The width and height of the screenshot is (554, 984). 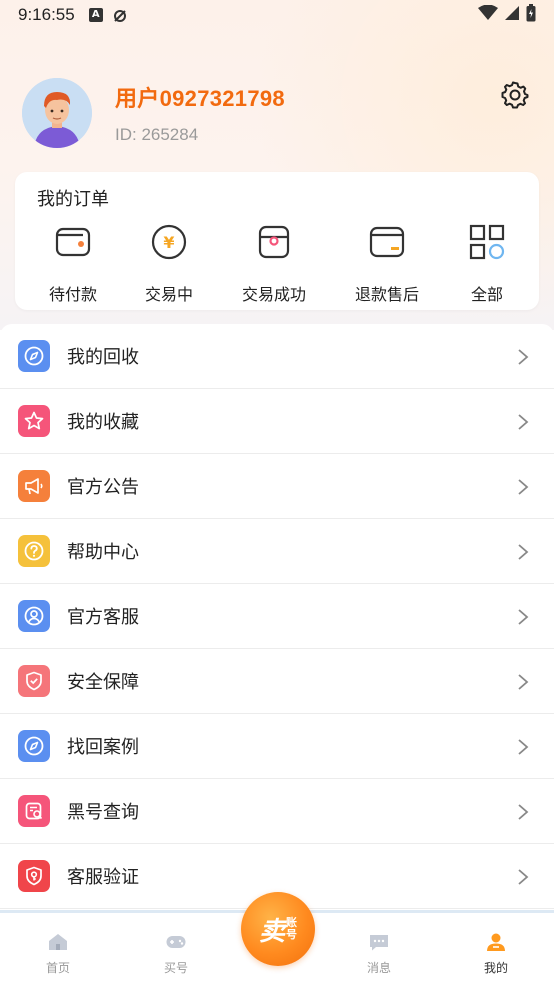 What do you see at coordinates (386, 294) in the screenshot?
I see `order-label: 退款售后` at bounding box center [386, 294].